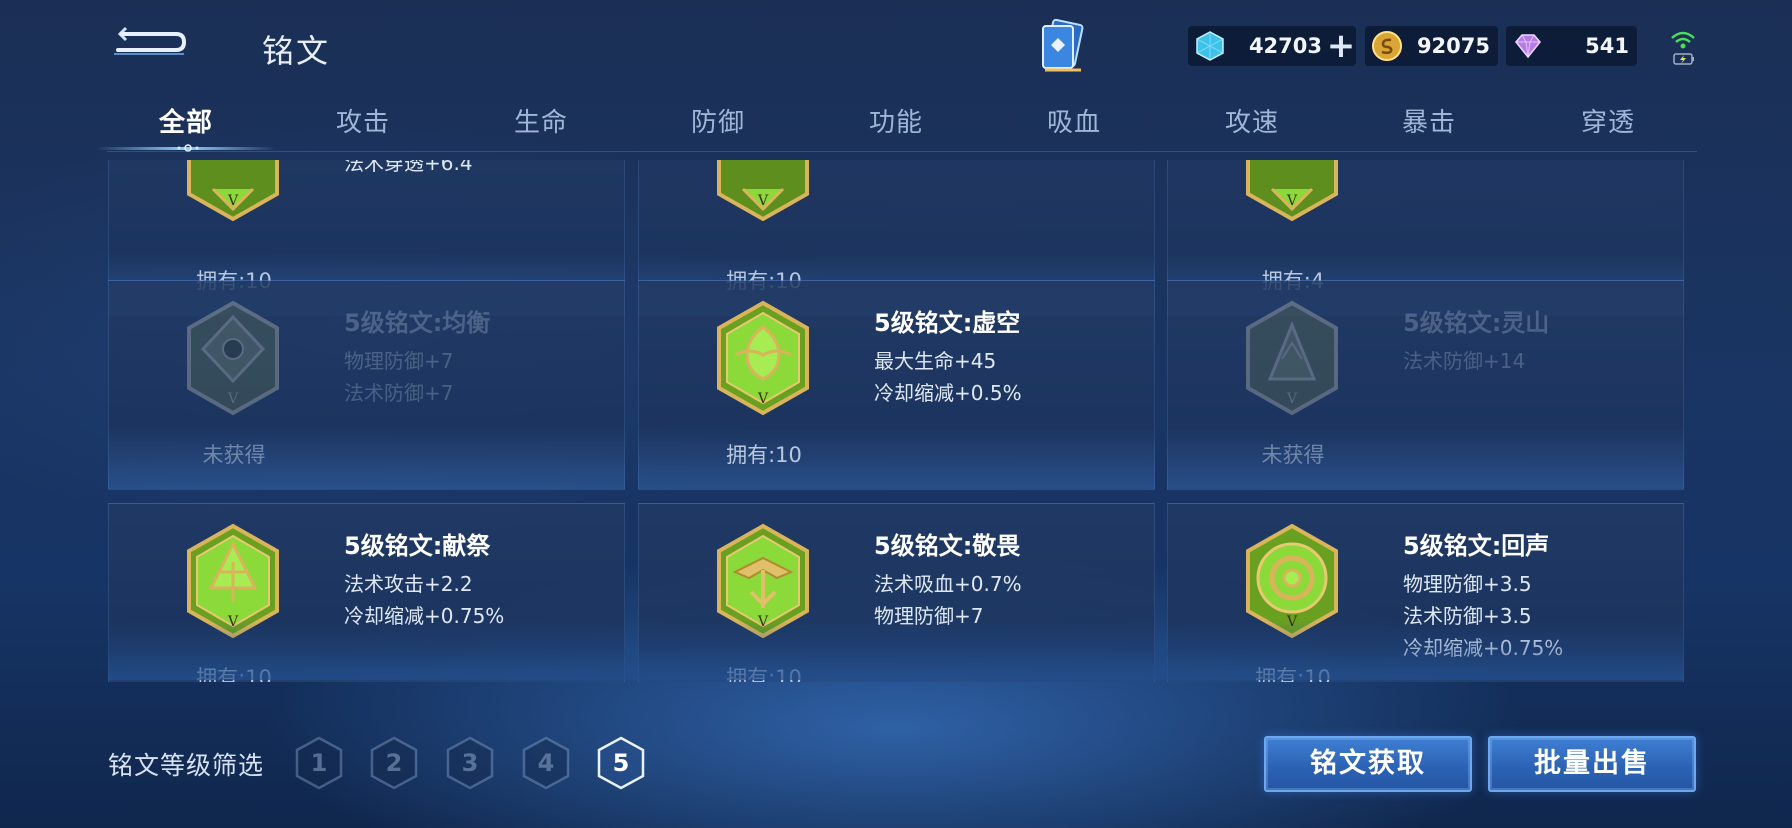  I want to click on inscription-card-sacrifice: V 5级铭文:献祭 法术攻击+2.2 冷却缩减+0.75% 拥有:10, so click(366, 592).